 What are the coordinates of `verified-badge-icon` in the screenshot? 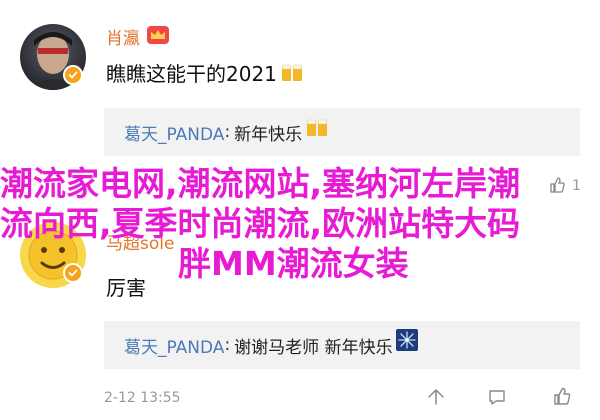 It's located at (73, 75).